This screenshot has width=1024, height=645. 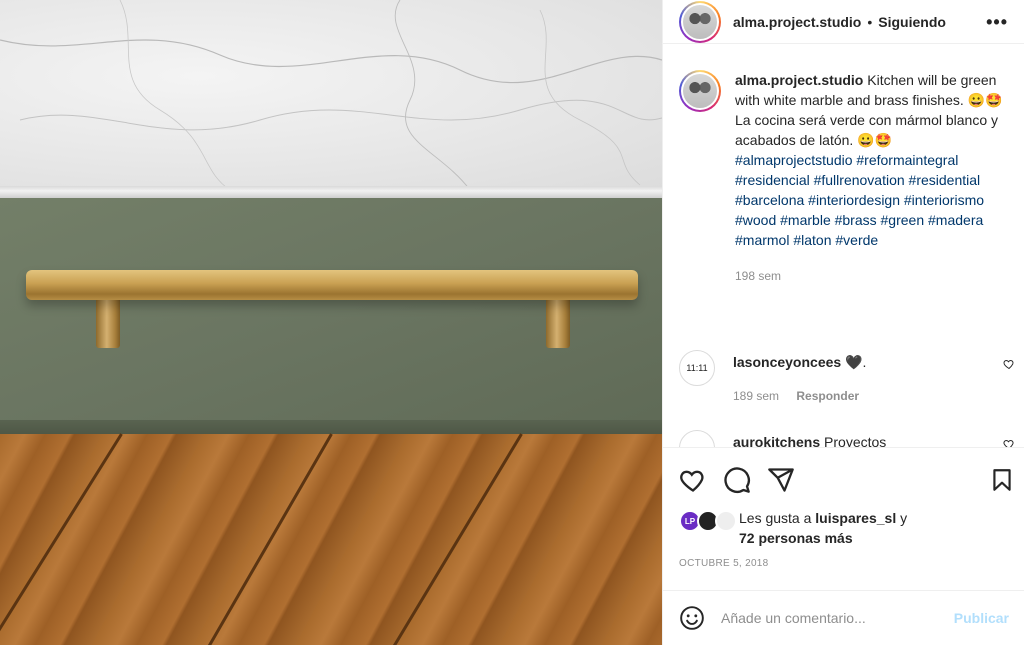 I want to click on comment-item: aurokitchens Proyectos, so click(x=847, y=438).